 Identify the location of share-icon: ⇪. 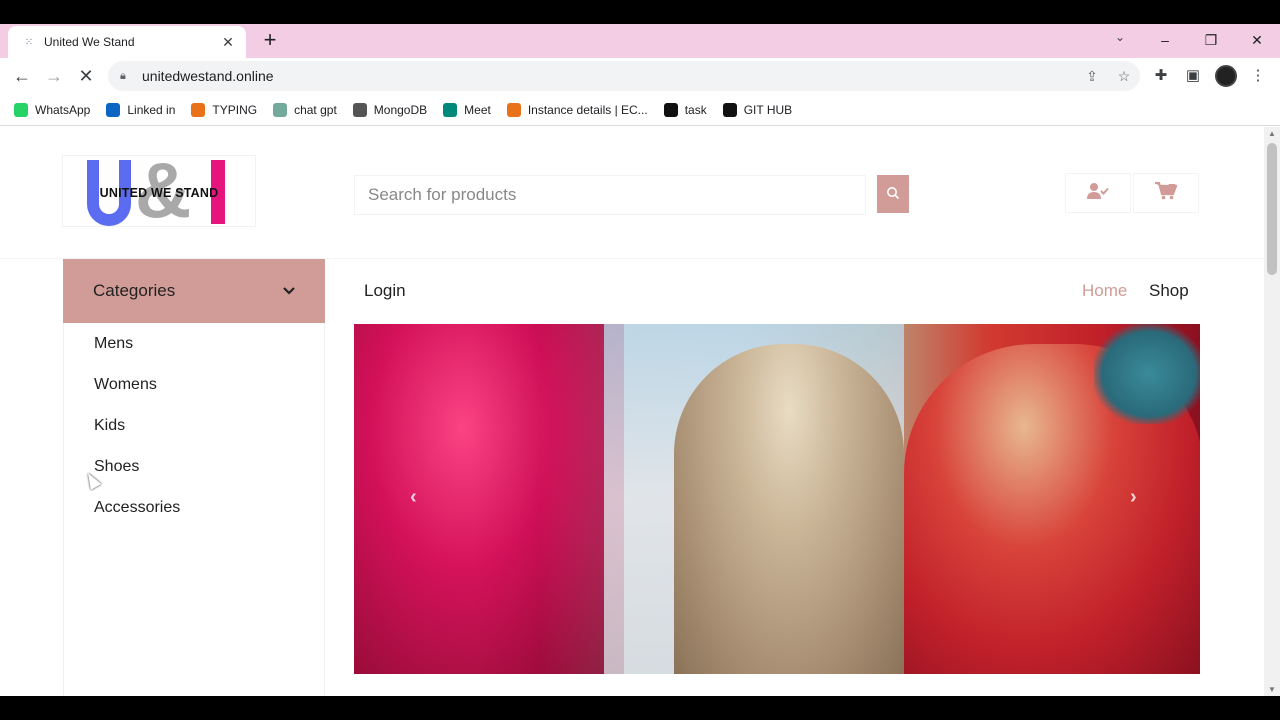
(1092, 76).